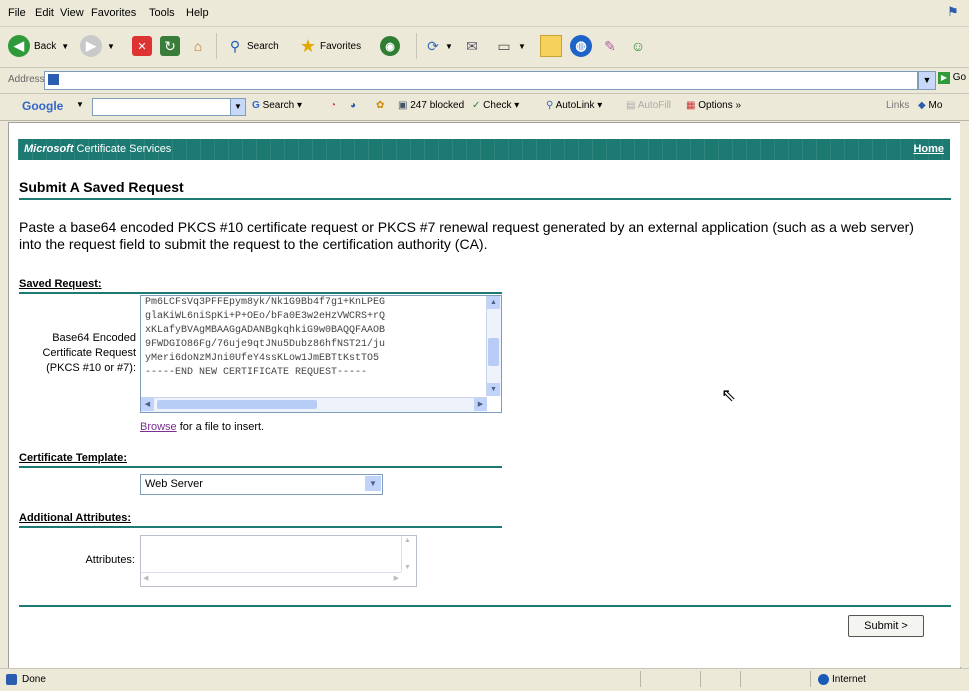 This screenshot has height=691, width=969. Describe the element at coordinates (110, 560) in the screenshot. I see `attributes-label: Attributes:` at that location.